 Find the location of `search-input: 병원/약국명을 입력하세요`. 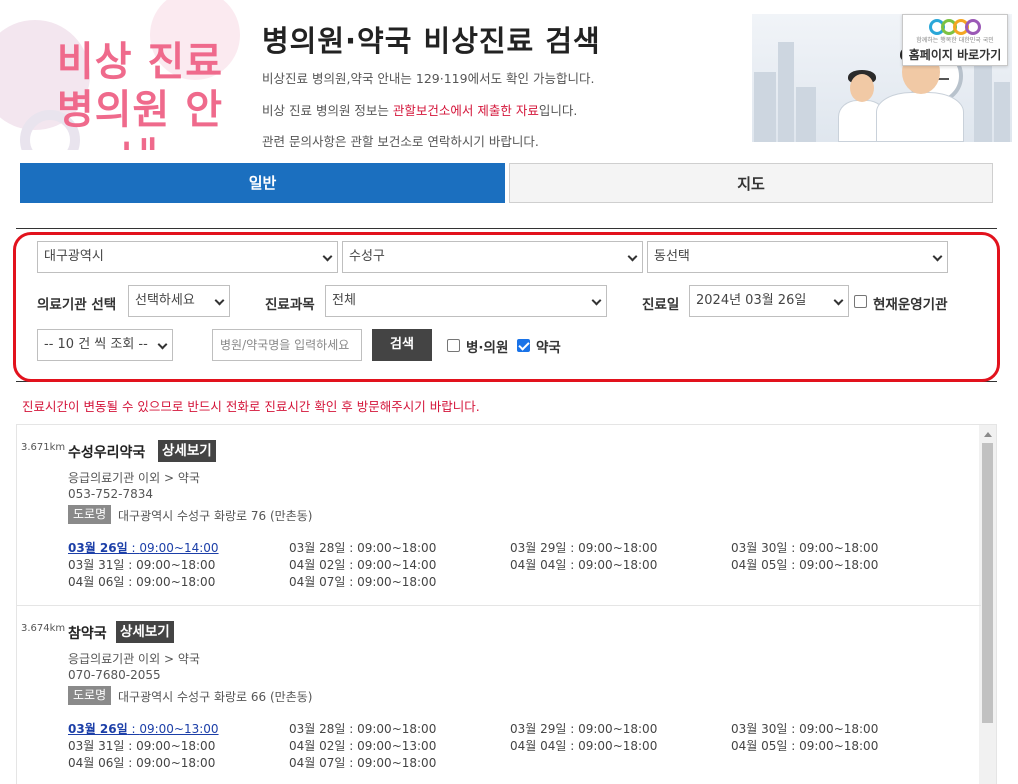

search-input: 병원/약국명을 입력하세요 is located at coordinates (287, 345).